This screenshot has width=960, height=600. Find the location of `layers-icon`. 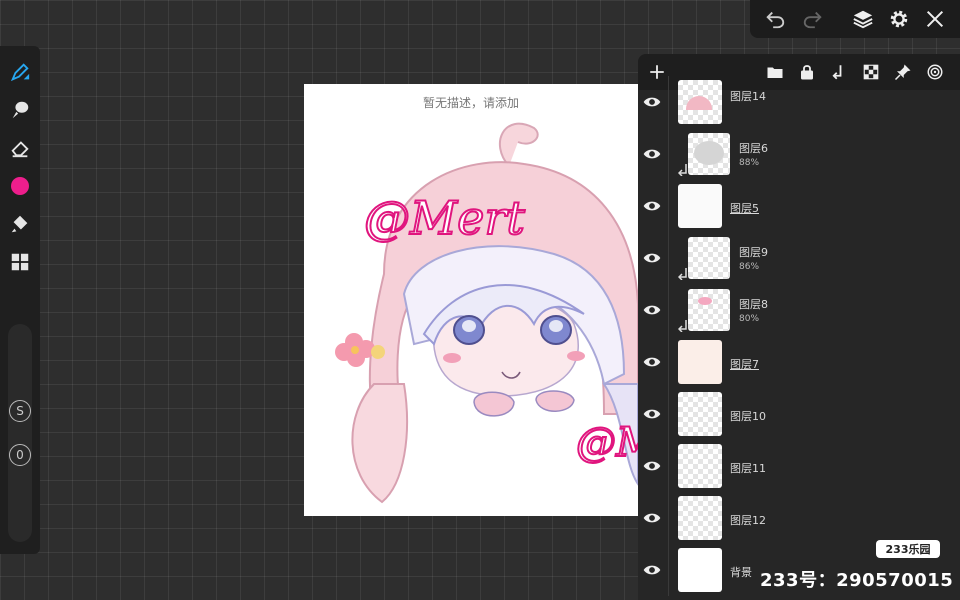

layers-icon is located at coordinates (863, 19).